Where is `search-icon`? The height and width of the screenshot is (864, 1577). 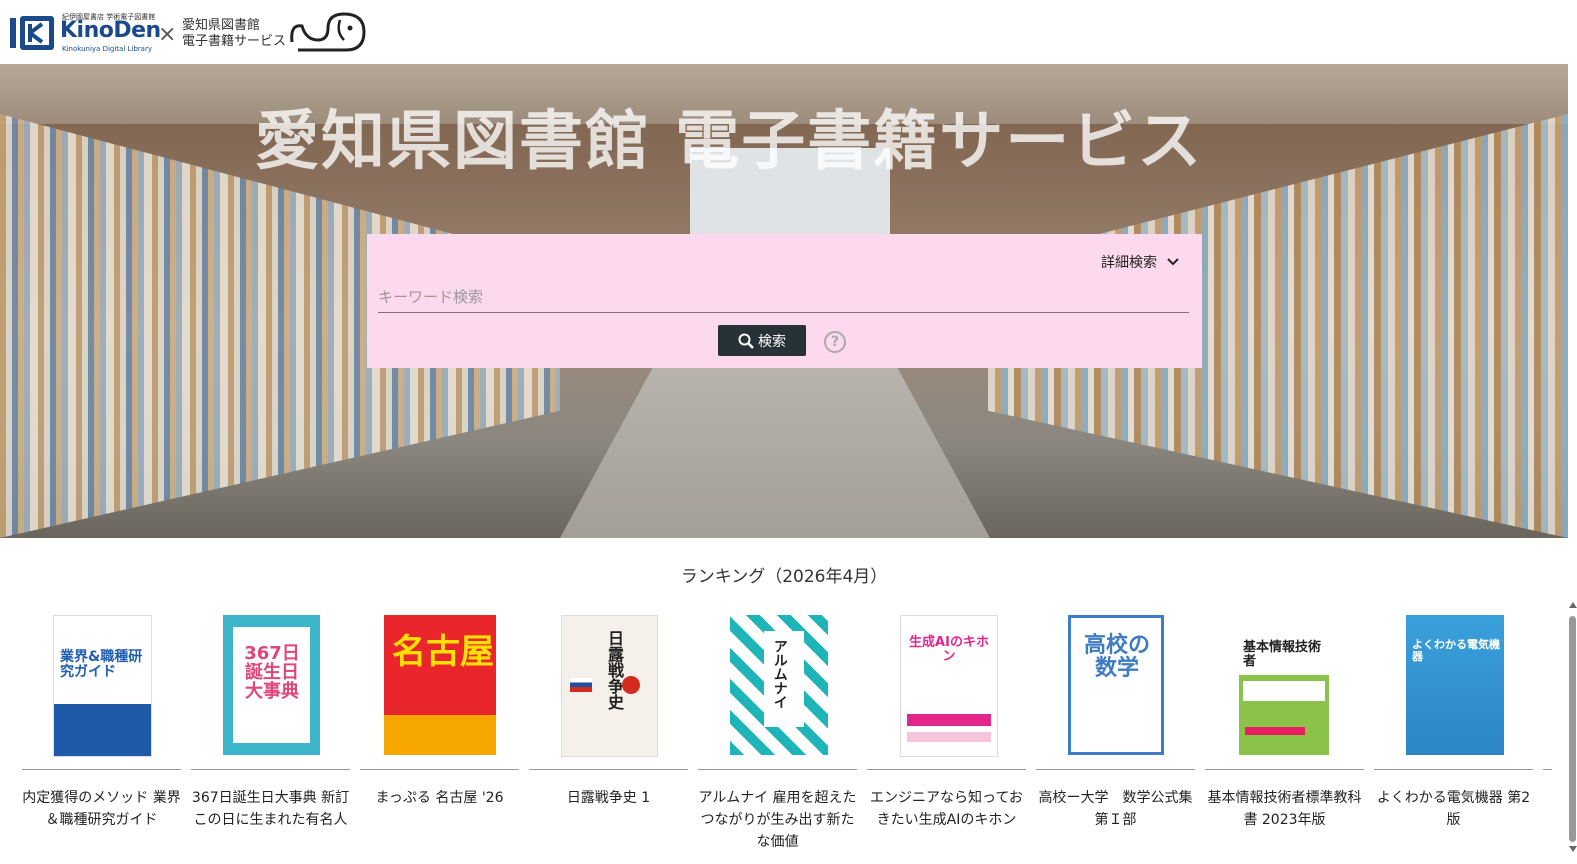
search-icon is located at coordinates (746, 341).